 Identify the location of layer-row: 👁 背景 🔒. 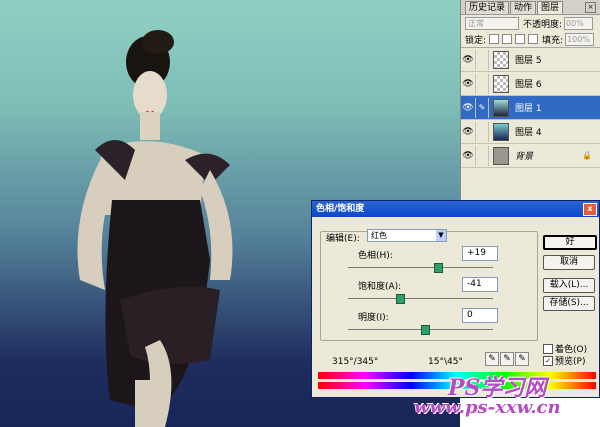
(530, 156).